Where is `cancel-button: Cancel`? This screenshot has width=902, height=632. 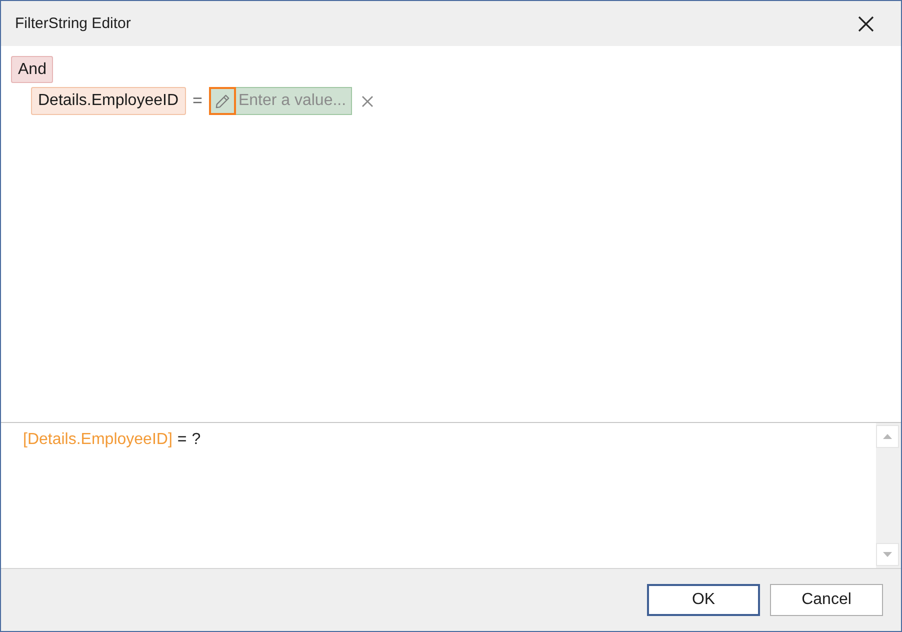
cancel-button: Cancel is located at coordinates (826, 600).